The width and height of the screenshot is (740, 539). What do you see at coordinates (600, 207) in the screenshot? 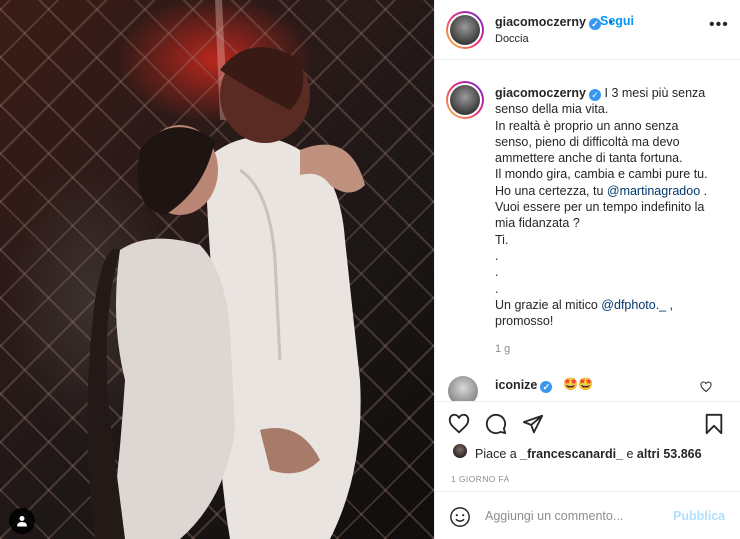
I see `caption-line: Vuoi essere per un tempo indefinito la` at bounding box center [600, 207].